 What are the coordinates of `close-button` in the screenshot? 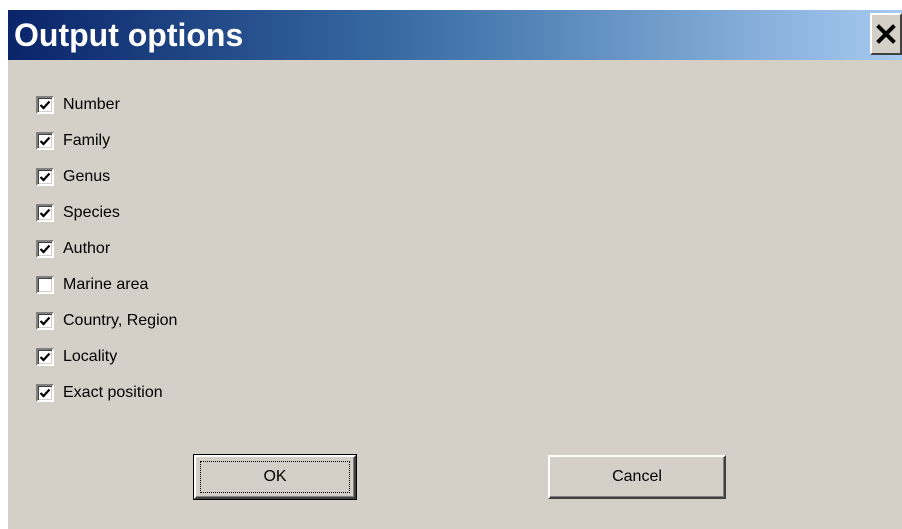 It's located at (886, 34).